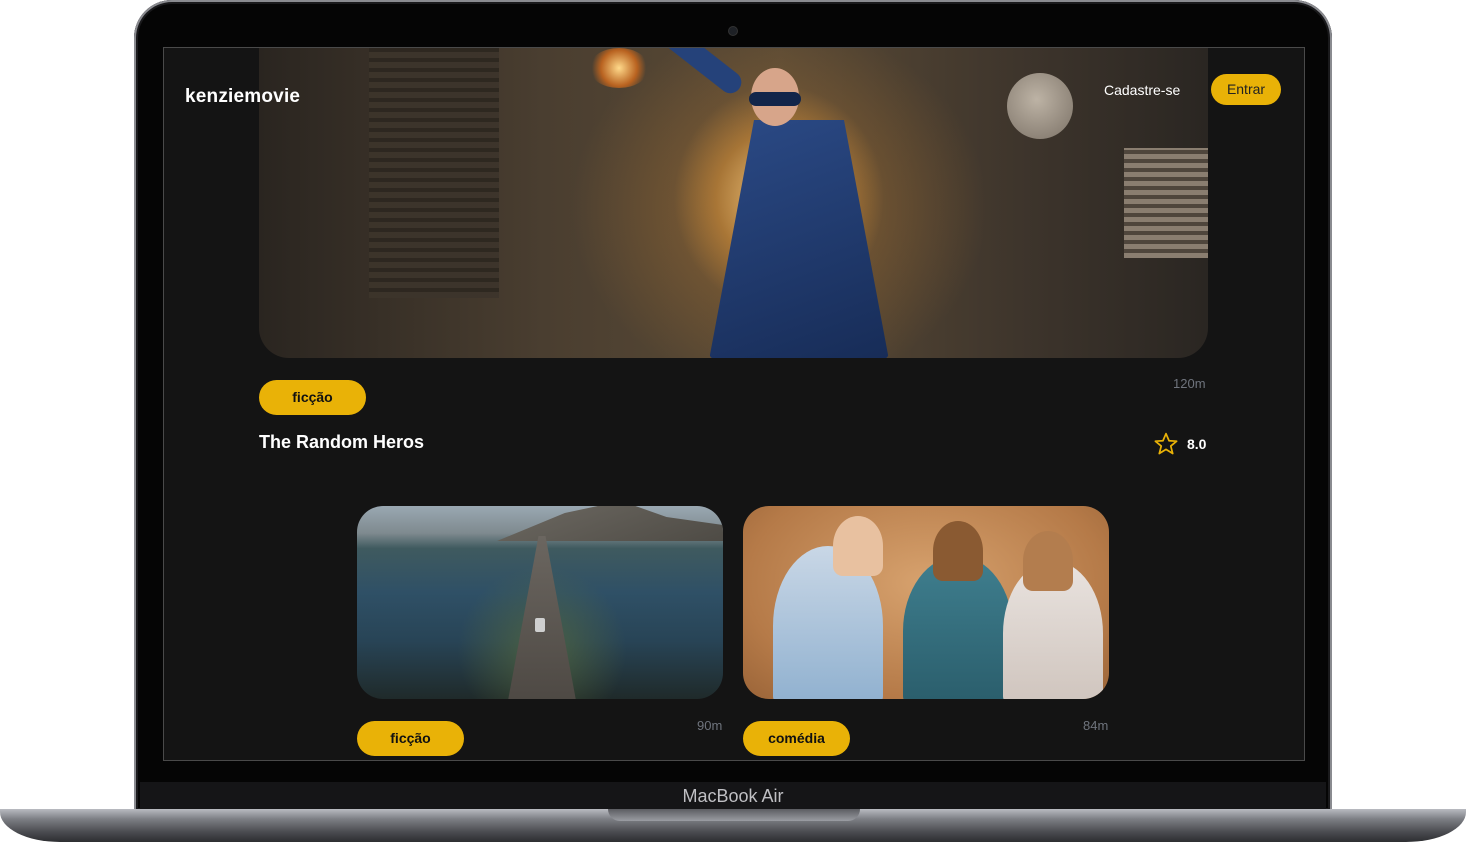 This screenshot has width=1466, height=842. Describe the element at coordinates (341, 442) in the screenshot. I see `featured-title: The Random Heros` at that location.